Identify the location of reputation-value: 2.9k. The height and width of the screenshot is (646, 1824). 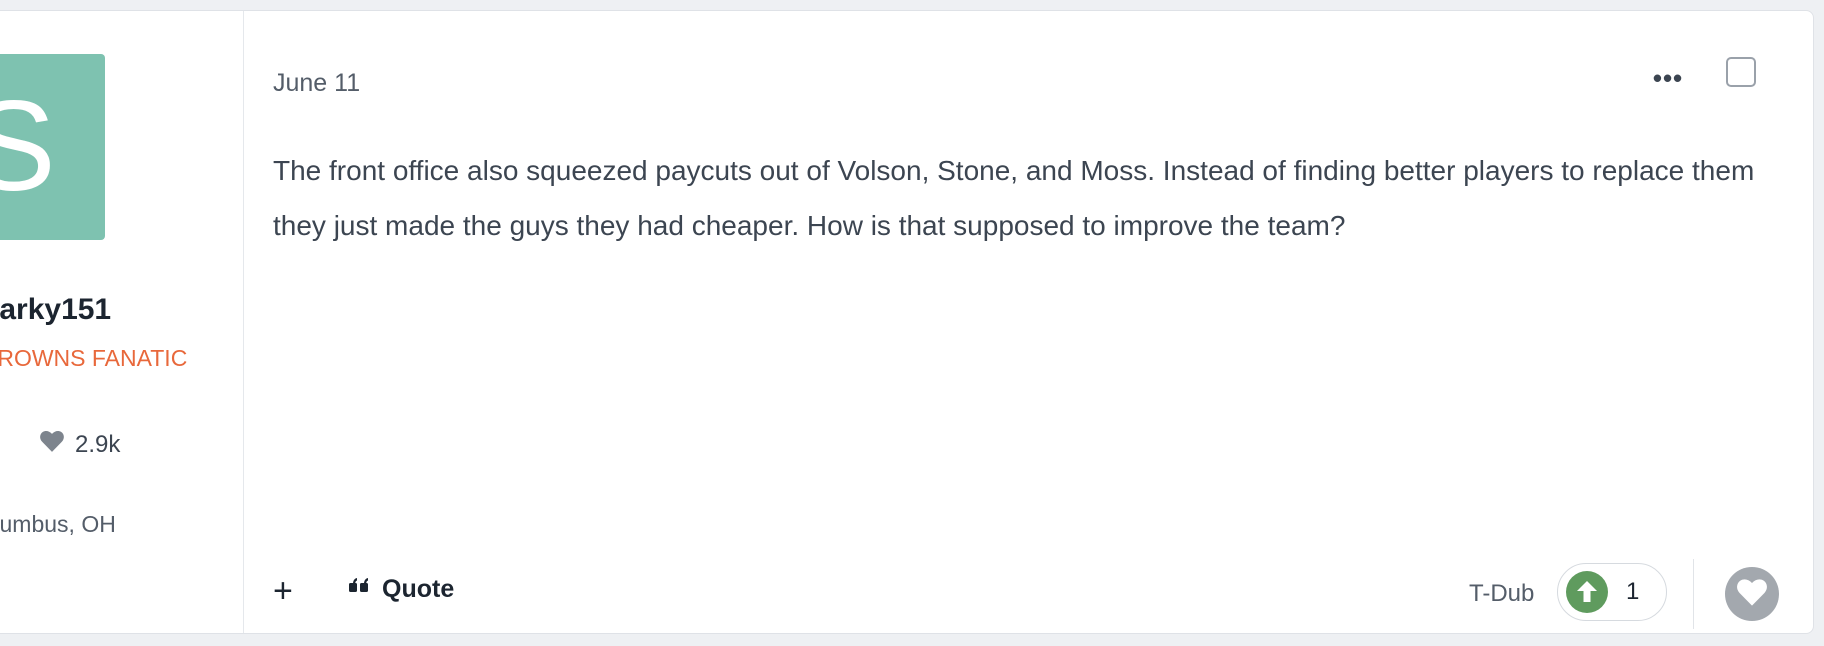
(98, 444).